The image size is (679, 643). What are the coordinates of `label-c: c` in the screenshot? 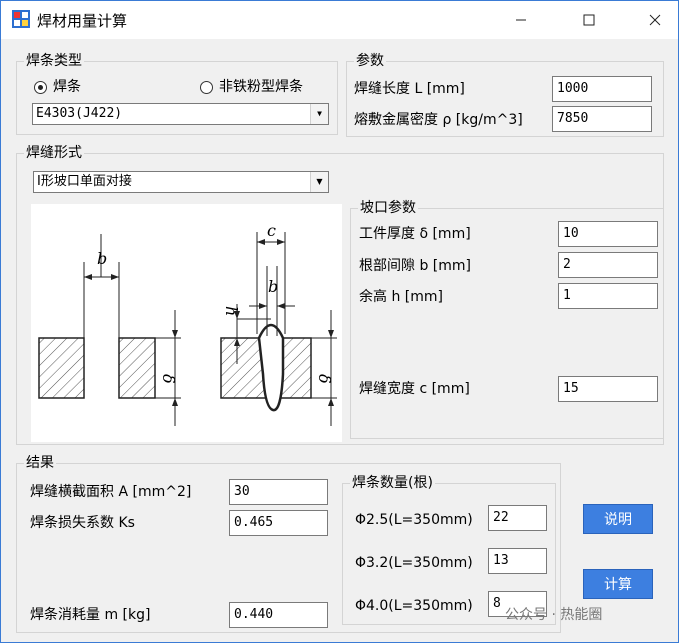 It's located at (271, 230).